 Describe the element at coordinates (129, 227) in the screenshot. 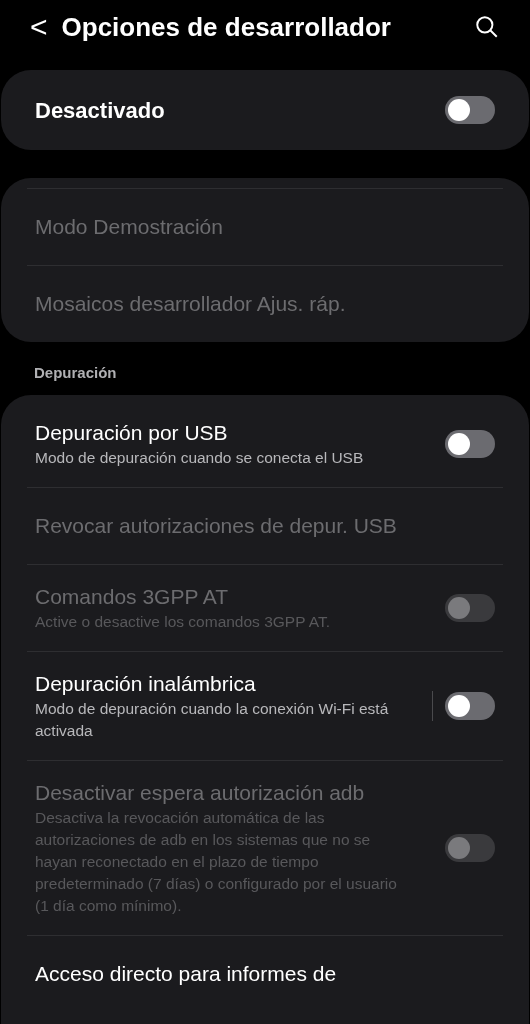

I see `setting-title: Modo Demostración` at that location.